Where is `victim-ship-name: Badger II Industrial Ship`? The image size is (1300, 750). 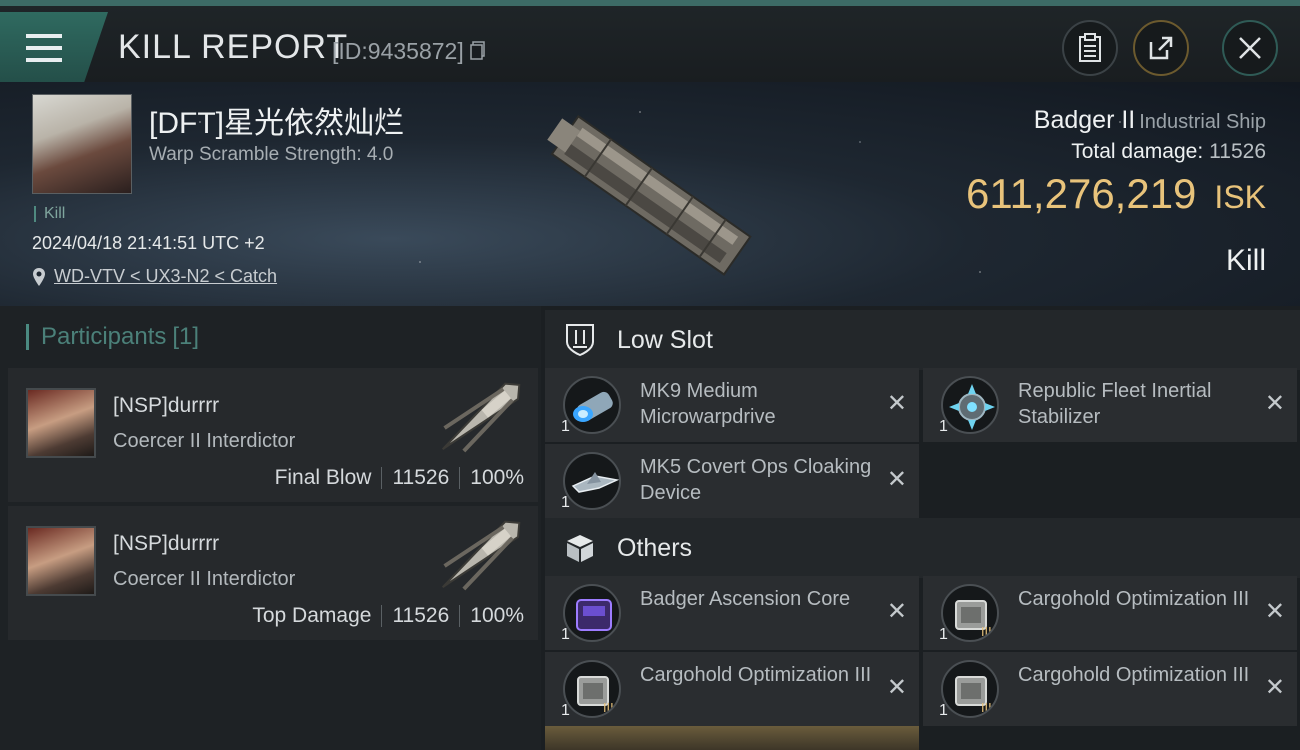
victim-ship-name: Badger II Industrial Ship is located at coordinates (1150, 120).